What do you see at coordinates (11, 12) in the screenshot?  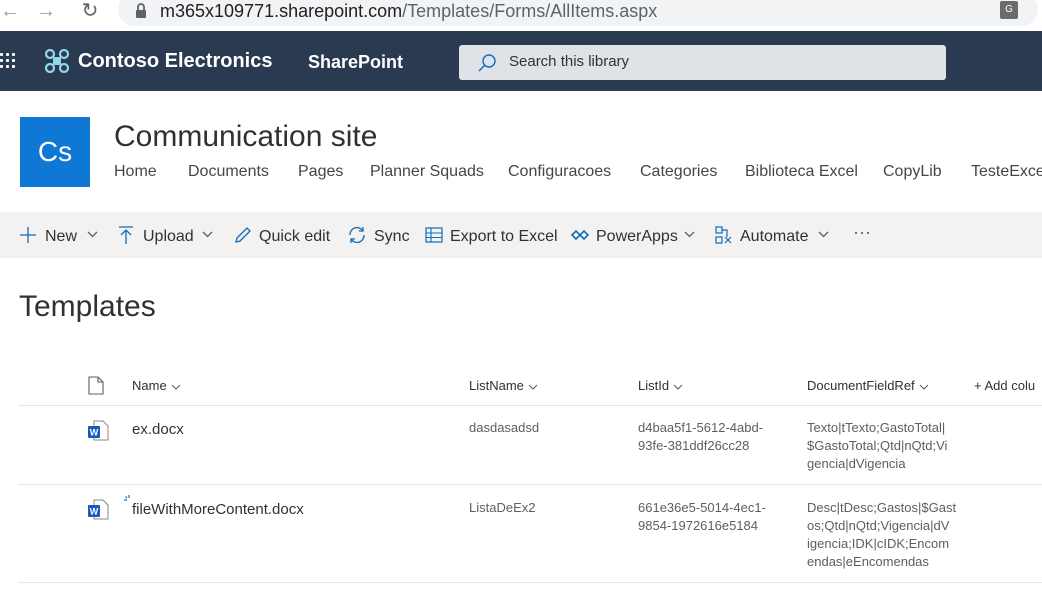 I see `back-arrow-icon: ←` at bounding box center [11, 12].